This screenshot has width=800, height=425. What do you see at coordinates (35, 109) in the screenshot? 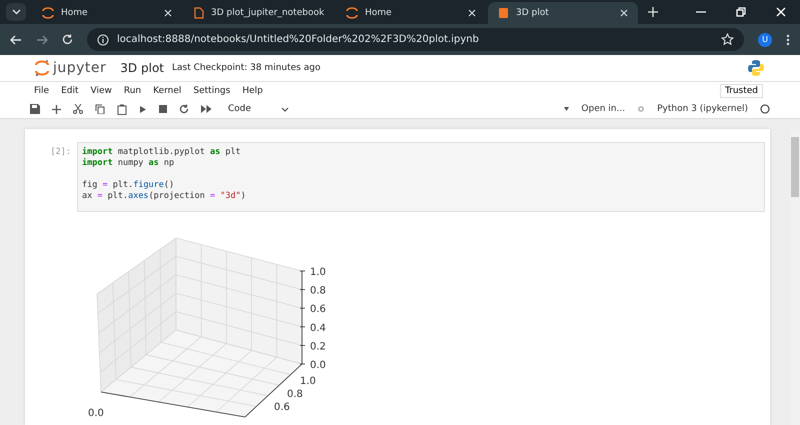
I see `save-icon` at bounding box center [35, 109].